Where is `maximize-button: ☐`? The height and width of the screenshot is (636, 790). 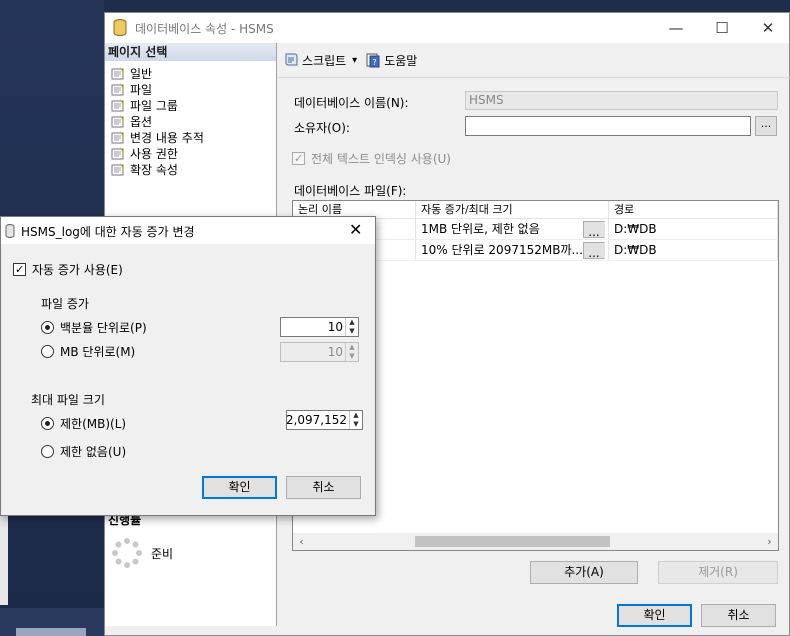 maximize-button: ☐ is located at coordinates (722, 28).